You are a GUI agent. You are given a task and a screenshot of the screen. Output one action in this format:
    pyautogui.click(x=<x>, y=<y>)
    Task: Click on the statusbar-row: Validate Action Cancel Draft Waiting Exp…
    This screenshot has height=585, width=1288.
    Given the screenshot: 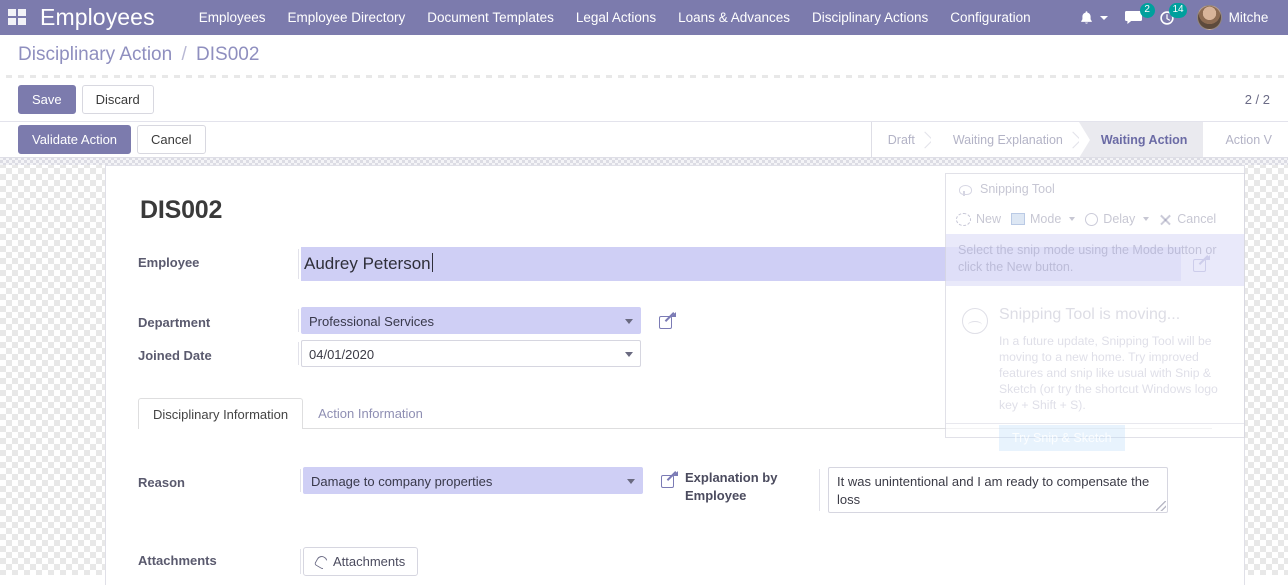 What is the action you would take?
    pyautogui.click(x=644, y=140)
    